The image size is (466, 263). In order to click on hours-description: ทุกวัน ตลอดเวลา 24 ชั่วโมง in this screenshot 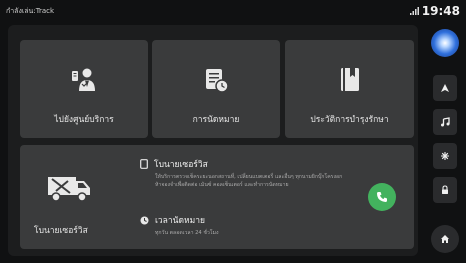, I will do `click(187, 233)`.